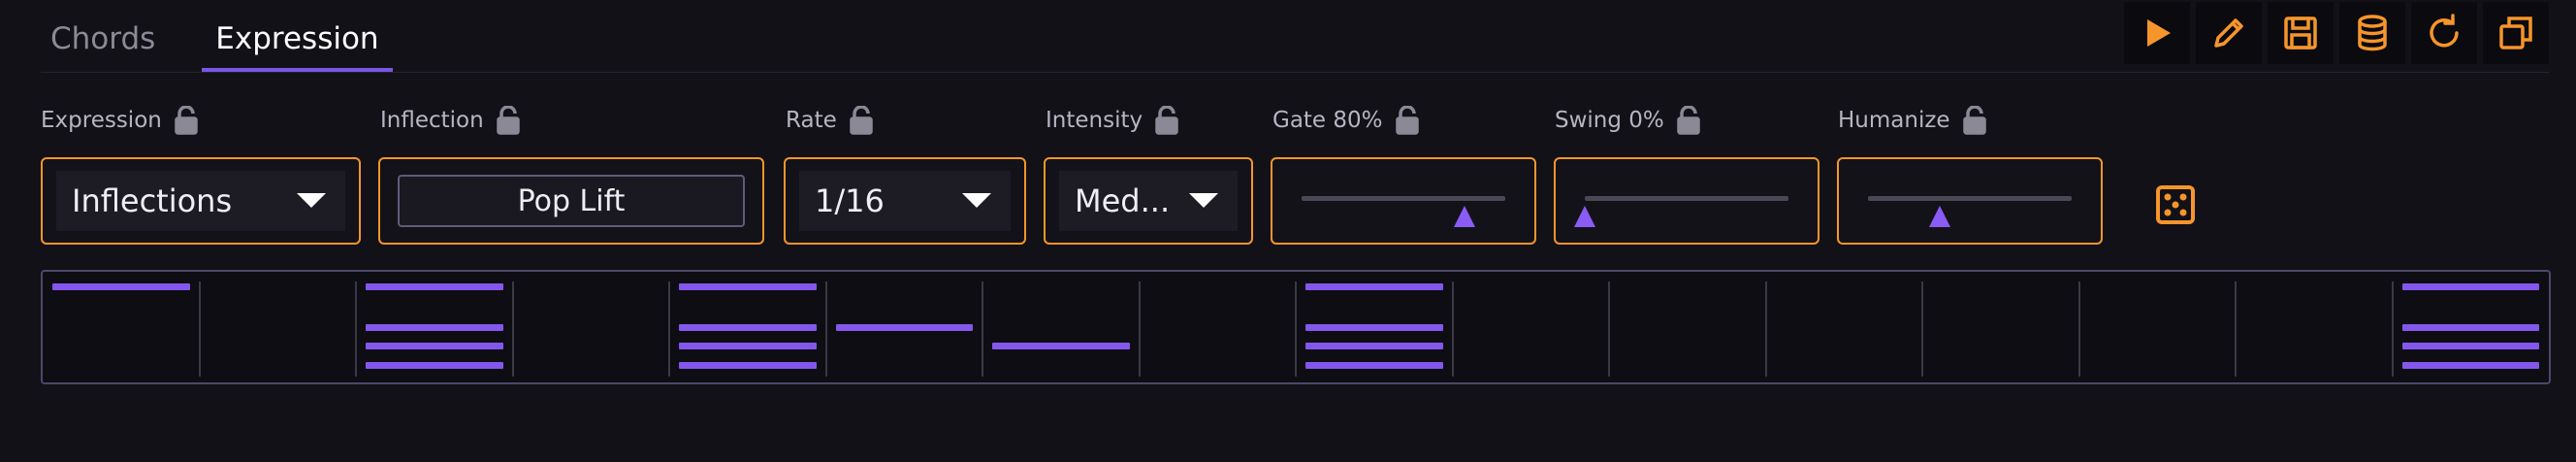 Image resolution: width=2576 pixels, height=462 pixels. I want to click on edit-button, so click(2229, 33).